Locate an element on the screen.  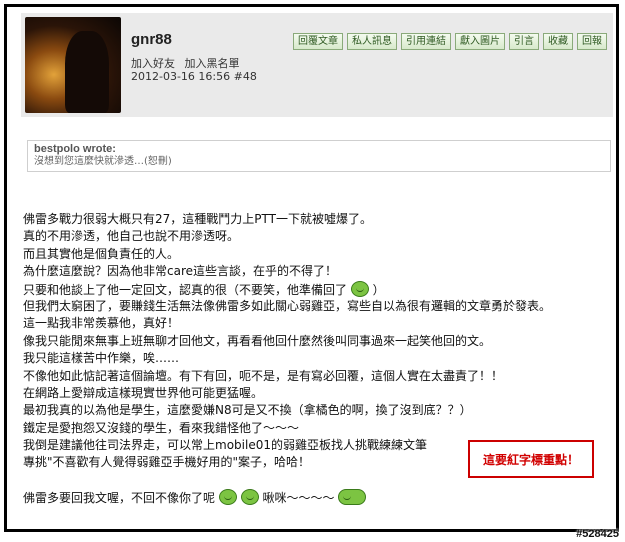
body-line: 為什麼這麼說？因為他非常care這些言談，在乎的不得了！ is located at coordinates (180, 271).